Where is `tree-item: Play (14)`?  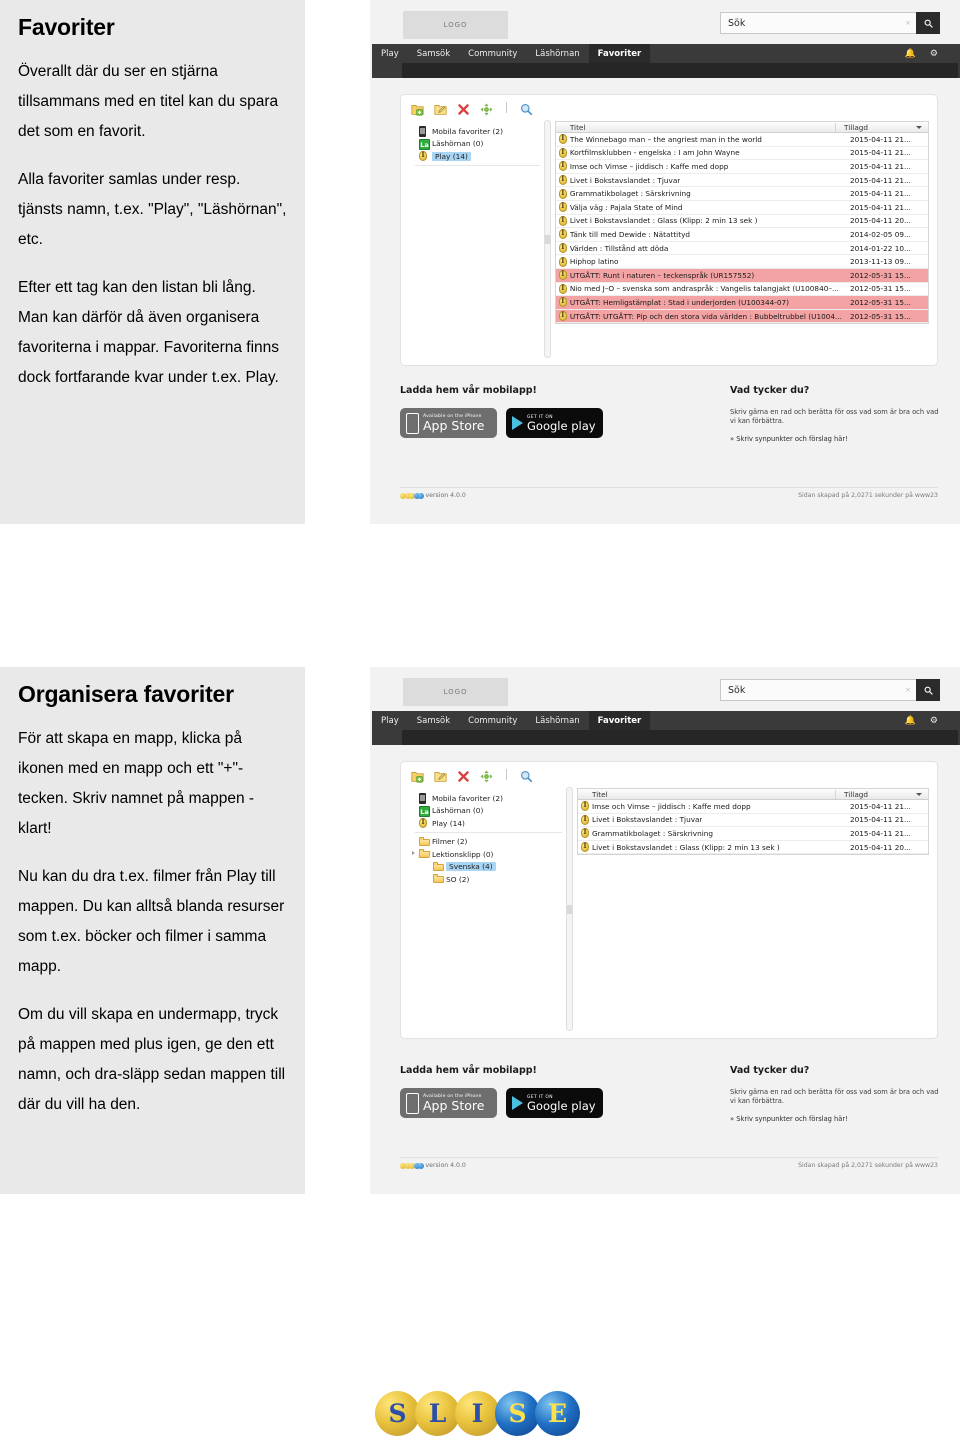 tree-item: Play (14) is located at coordinates (488, 823).